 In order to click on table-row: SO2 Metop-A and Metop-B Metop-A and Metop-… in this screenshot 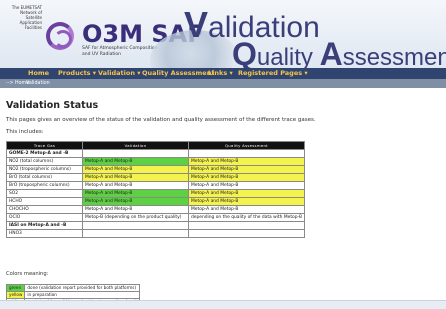, I will do `click(155, 193)`.